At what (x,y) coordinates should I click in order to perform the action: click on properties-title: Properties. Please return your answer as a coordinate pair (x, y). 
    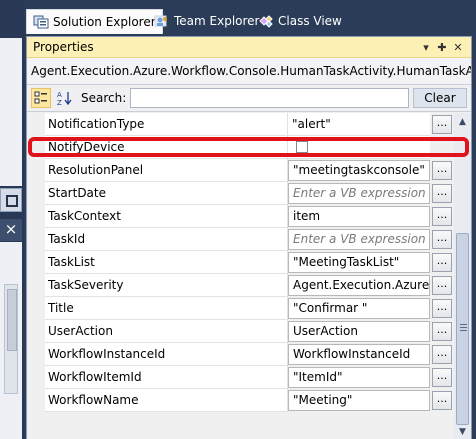
    Looking at the image, I should click on (63, 47).